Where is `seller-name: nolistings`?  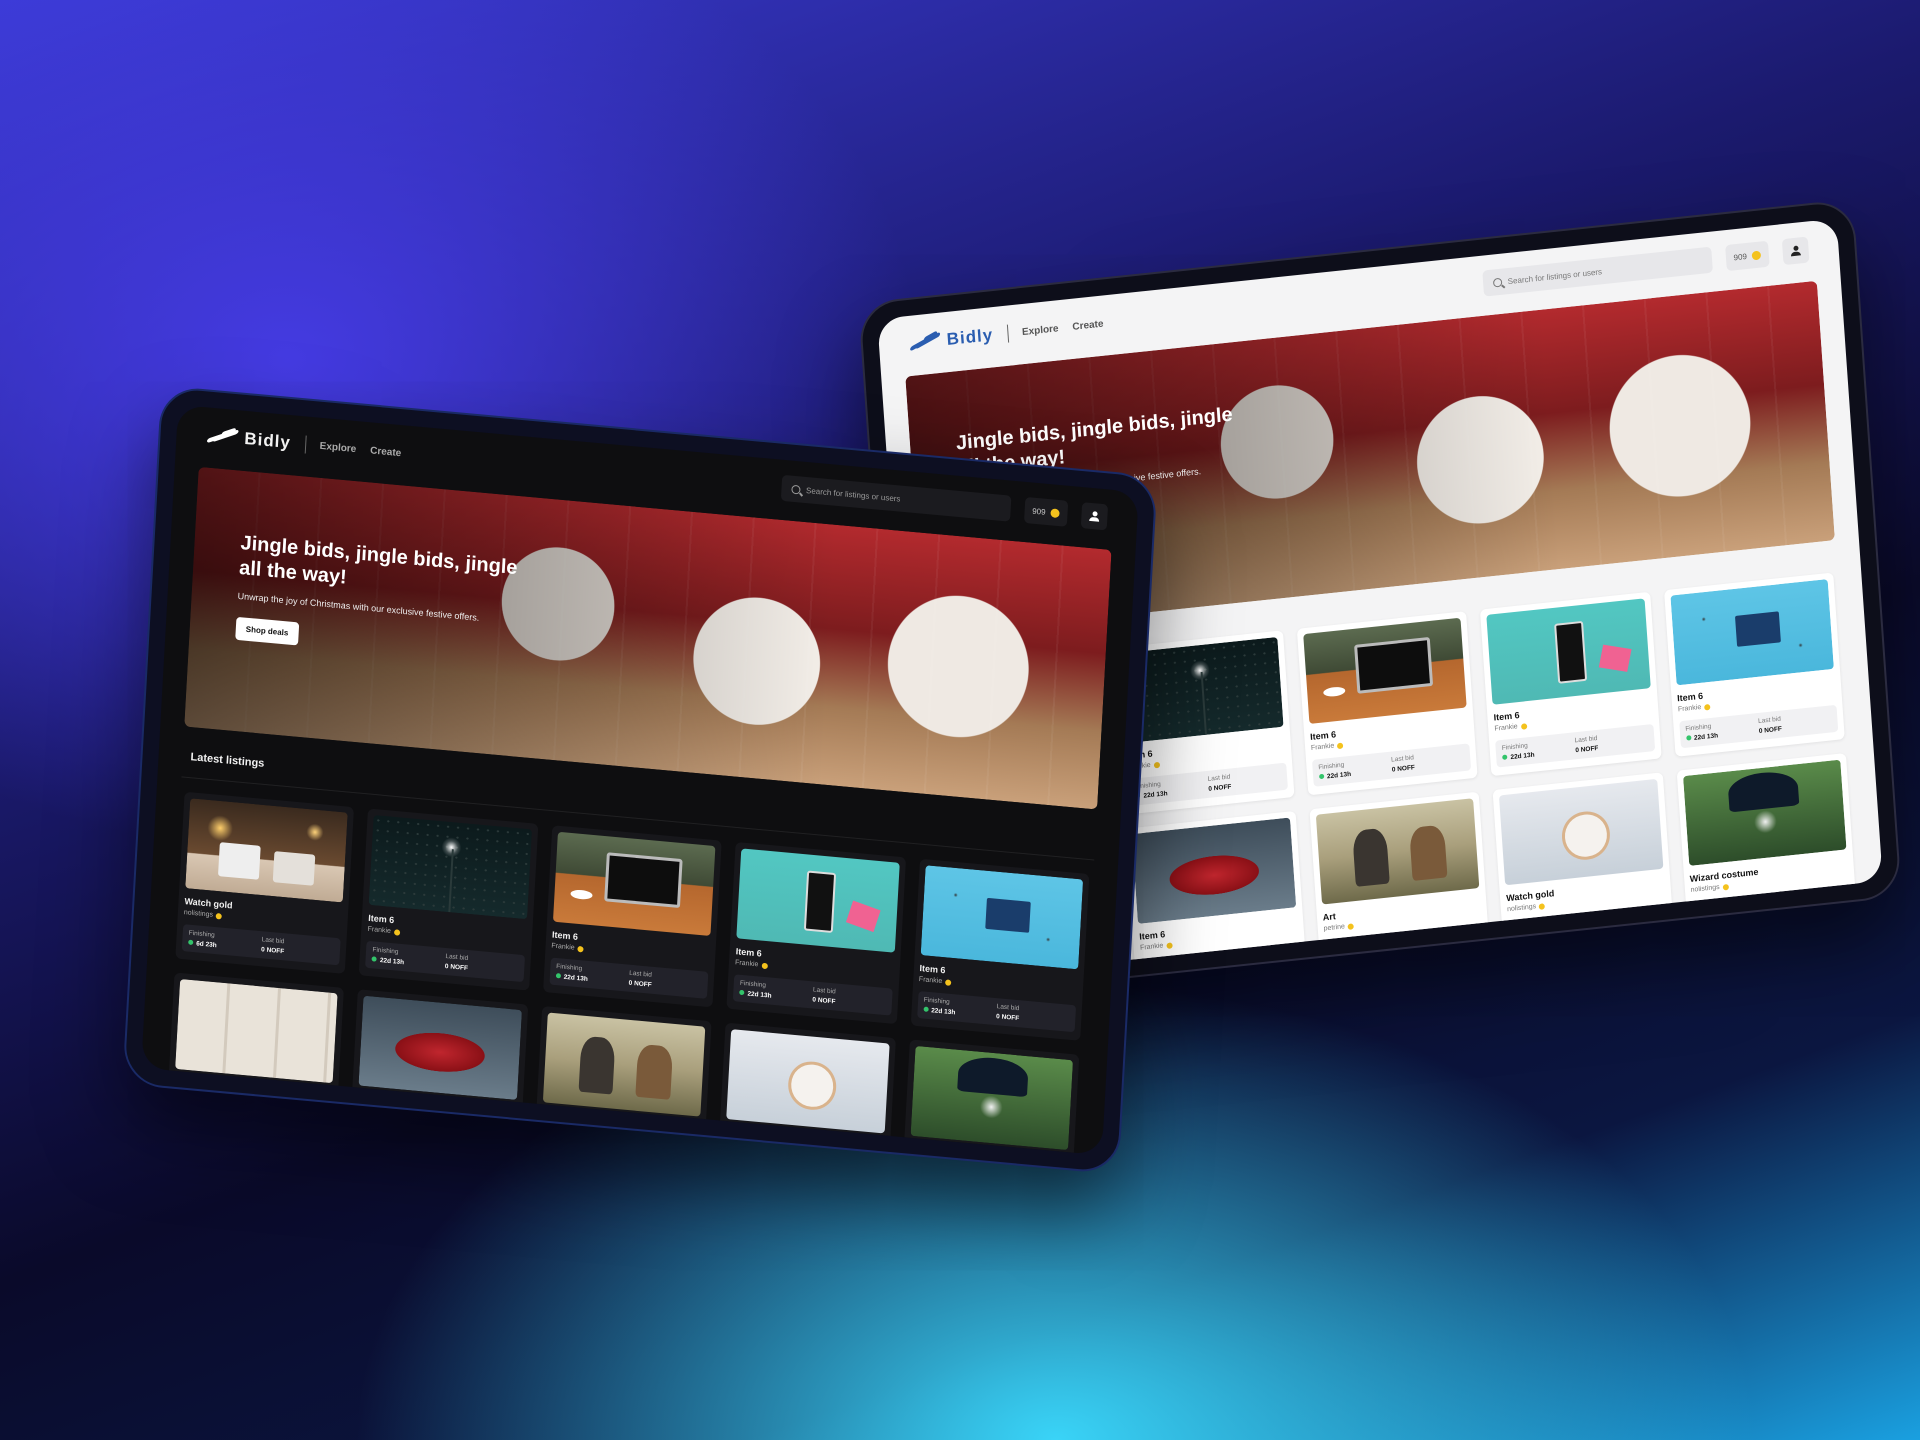
seller-name: nolistings is located at coordinates (739, 1144).